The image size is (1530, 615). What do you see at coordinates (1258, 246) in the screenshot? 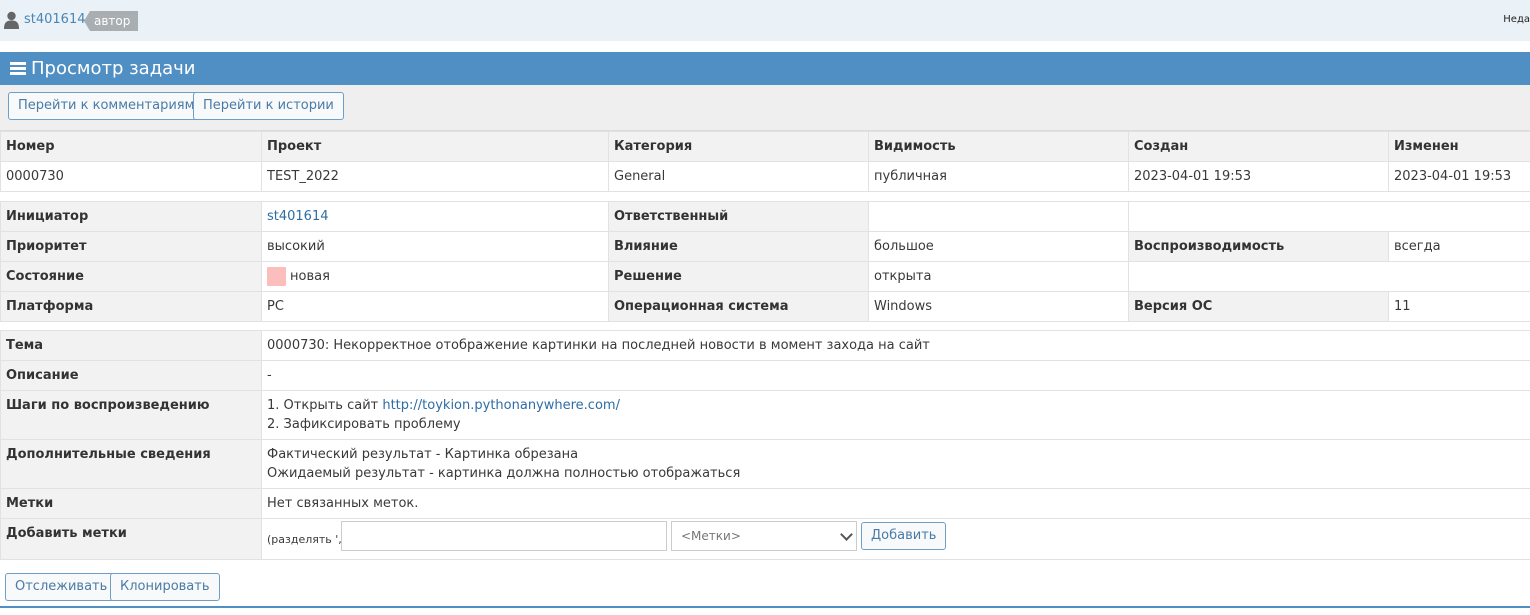
I see `reproducibility-label: Воспроизводимость` at bounding box center [1258, 246].